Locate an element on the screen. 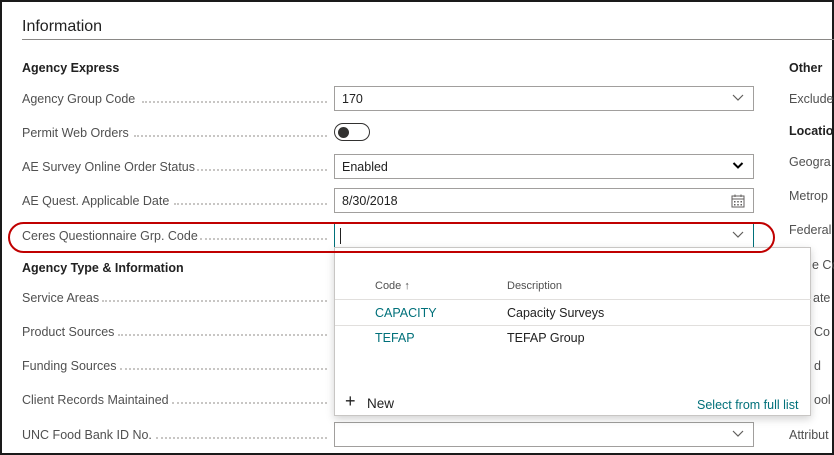 The image size is (834, 455). state-label: ate is located at coordinates (822, 298).